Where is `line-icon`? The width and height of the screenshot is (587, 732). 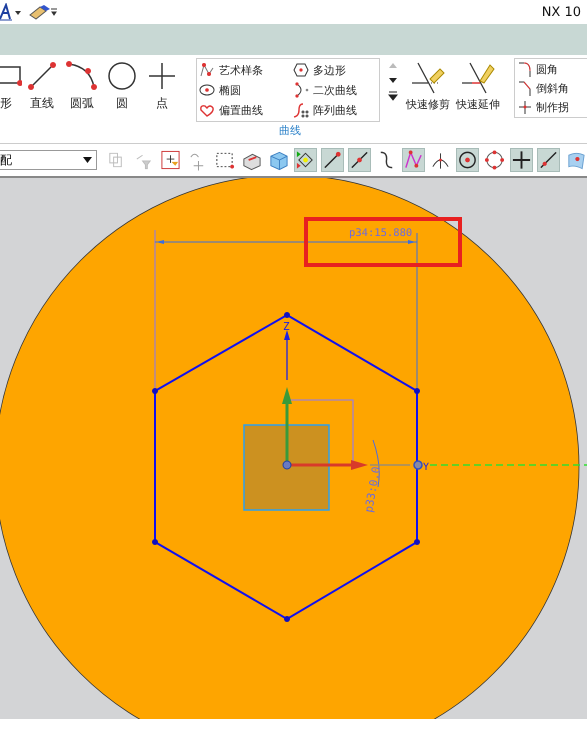
line-icon is located at coordinates (42, 76).